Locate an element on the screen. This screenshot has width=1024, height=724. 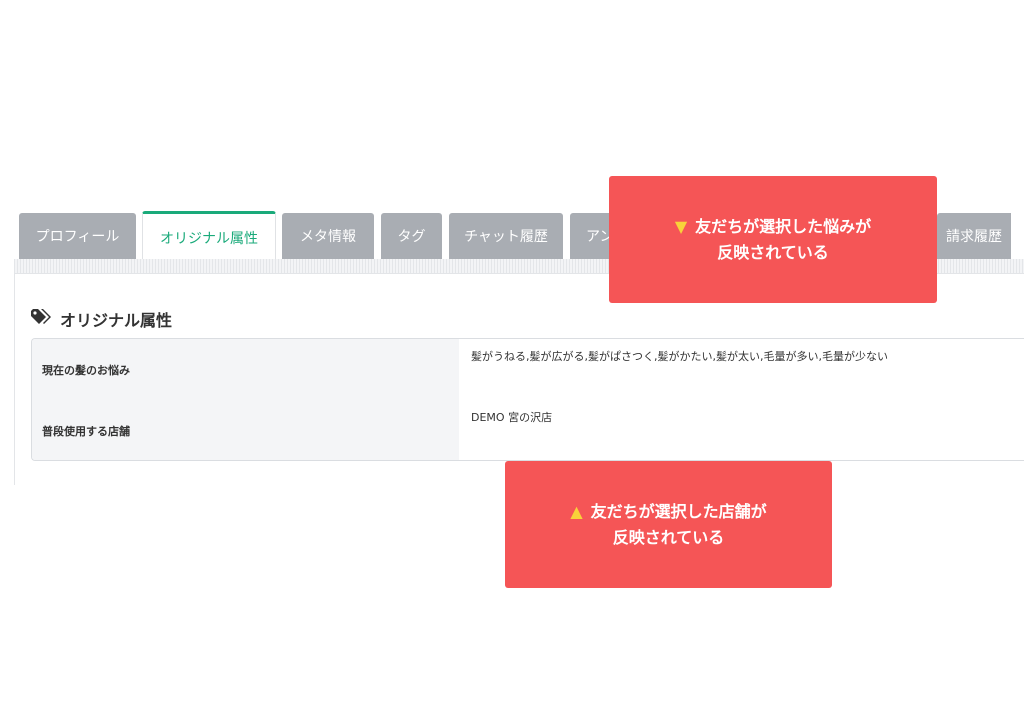
callout-text: 友だちが選択した店舗が is located at coordinates (678, 511).